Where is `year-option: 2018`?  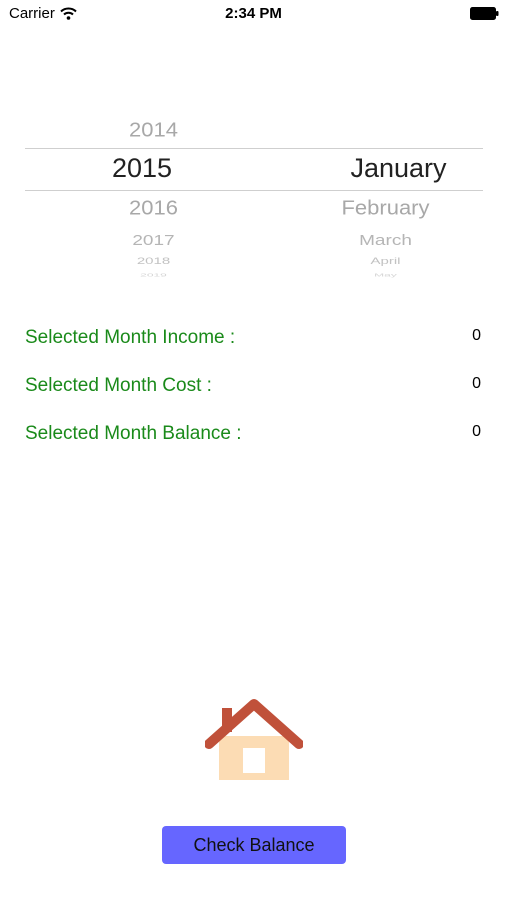 year-option: 2018 is located at coordinates (153, 261).